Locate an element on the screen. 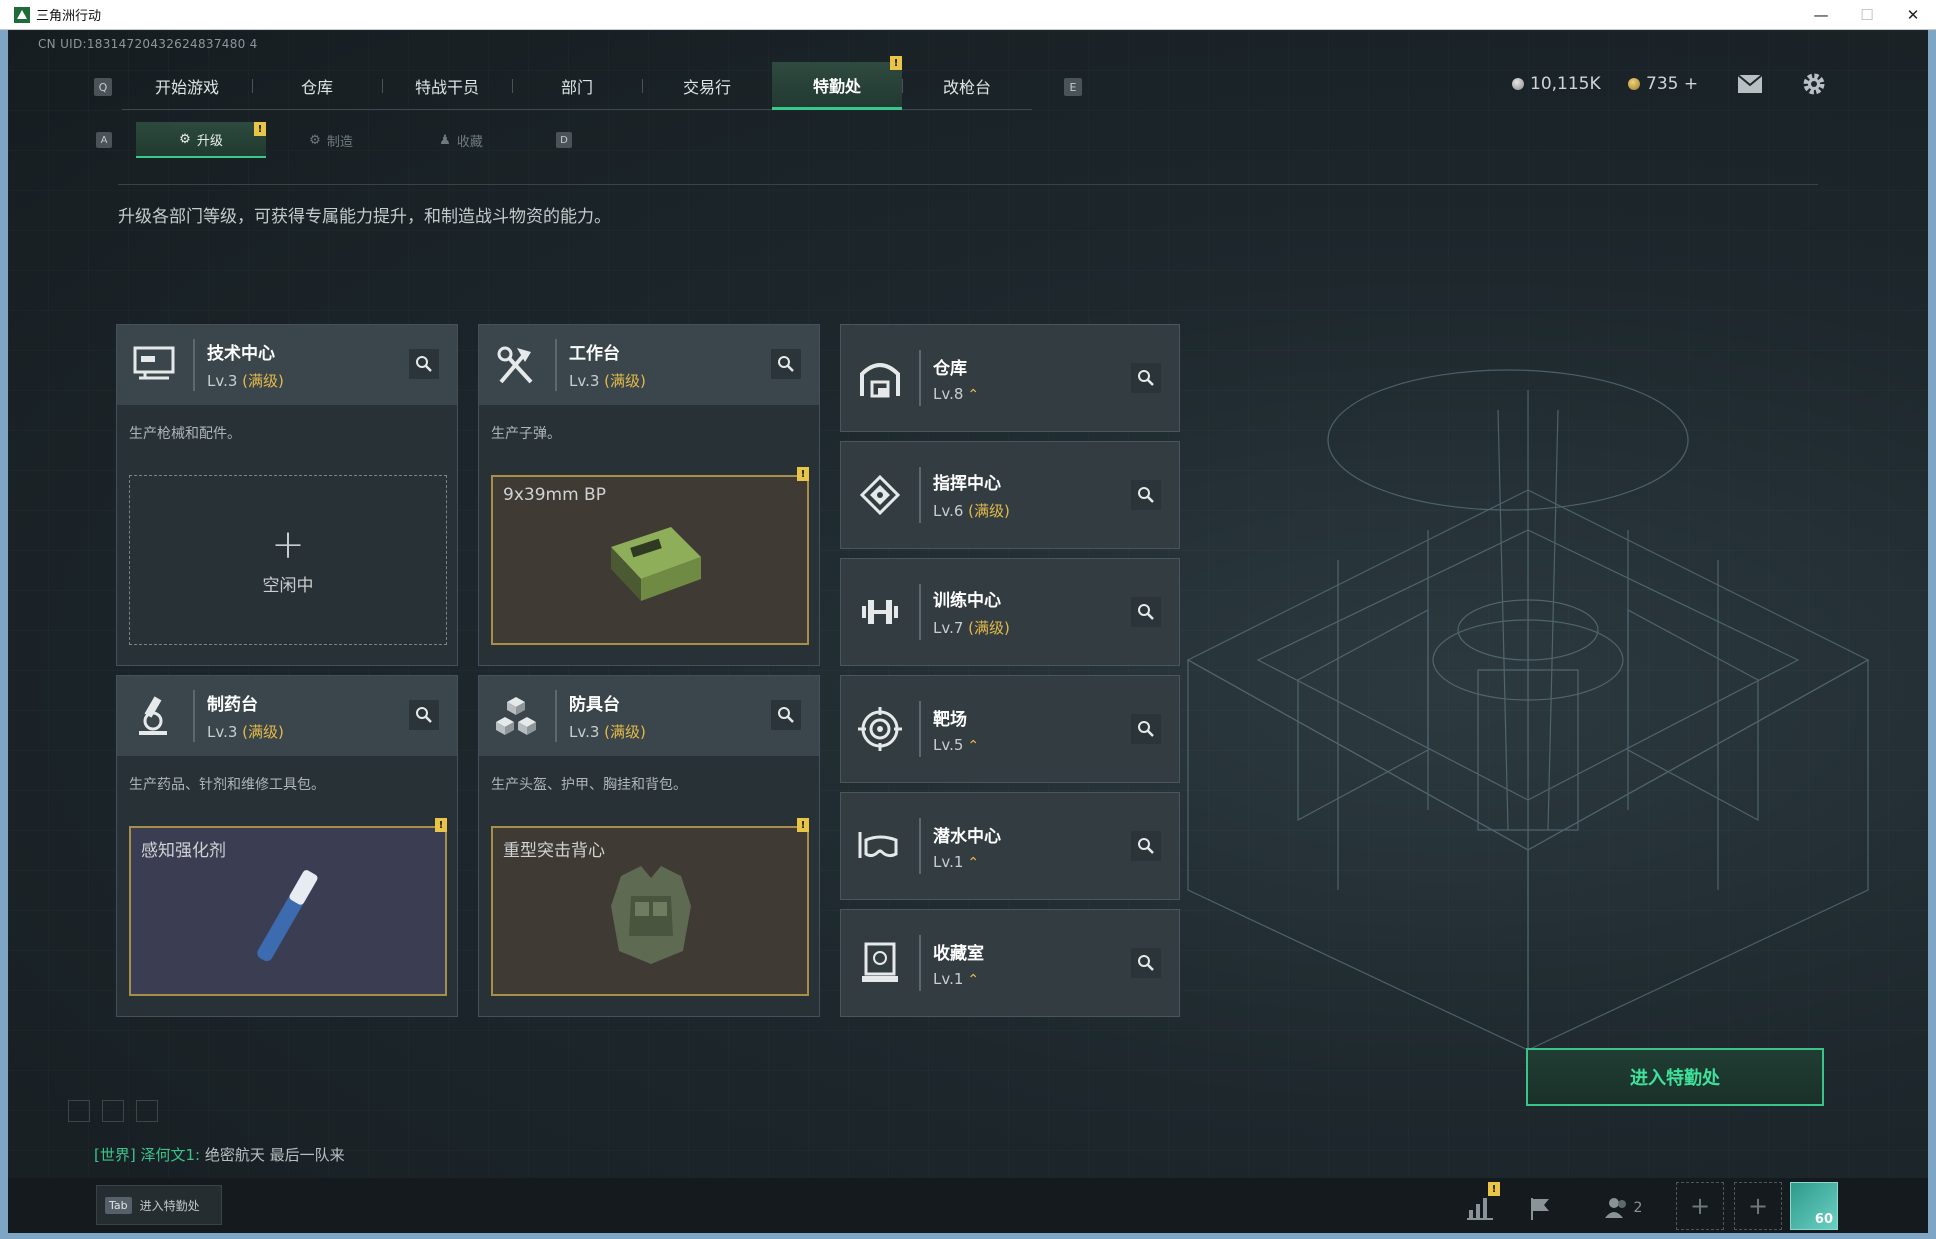 This screenshot has height=1239, width=1936. dive-mask-icon is located at coordinates (880, 846).